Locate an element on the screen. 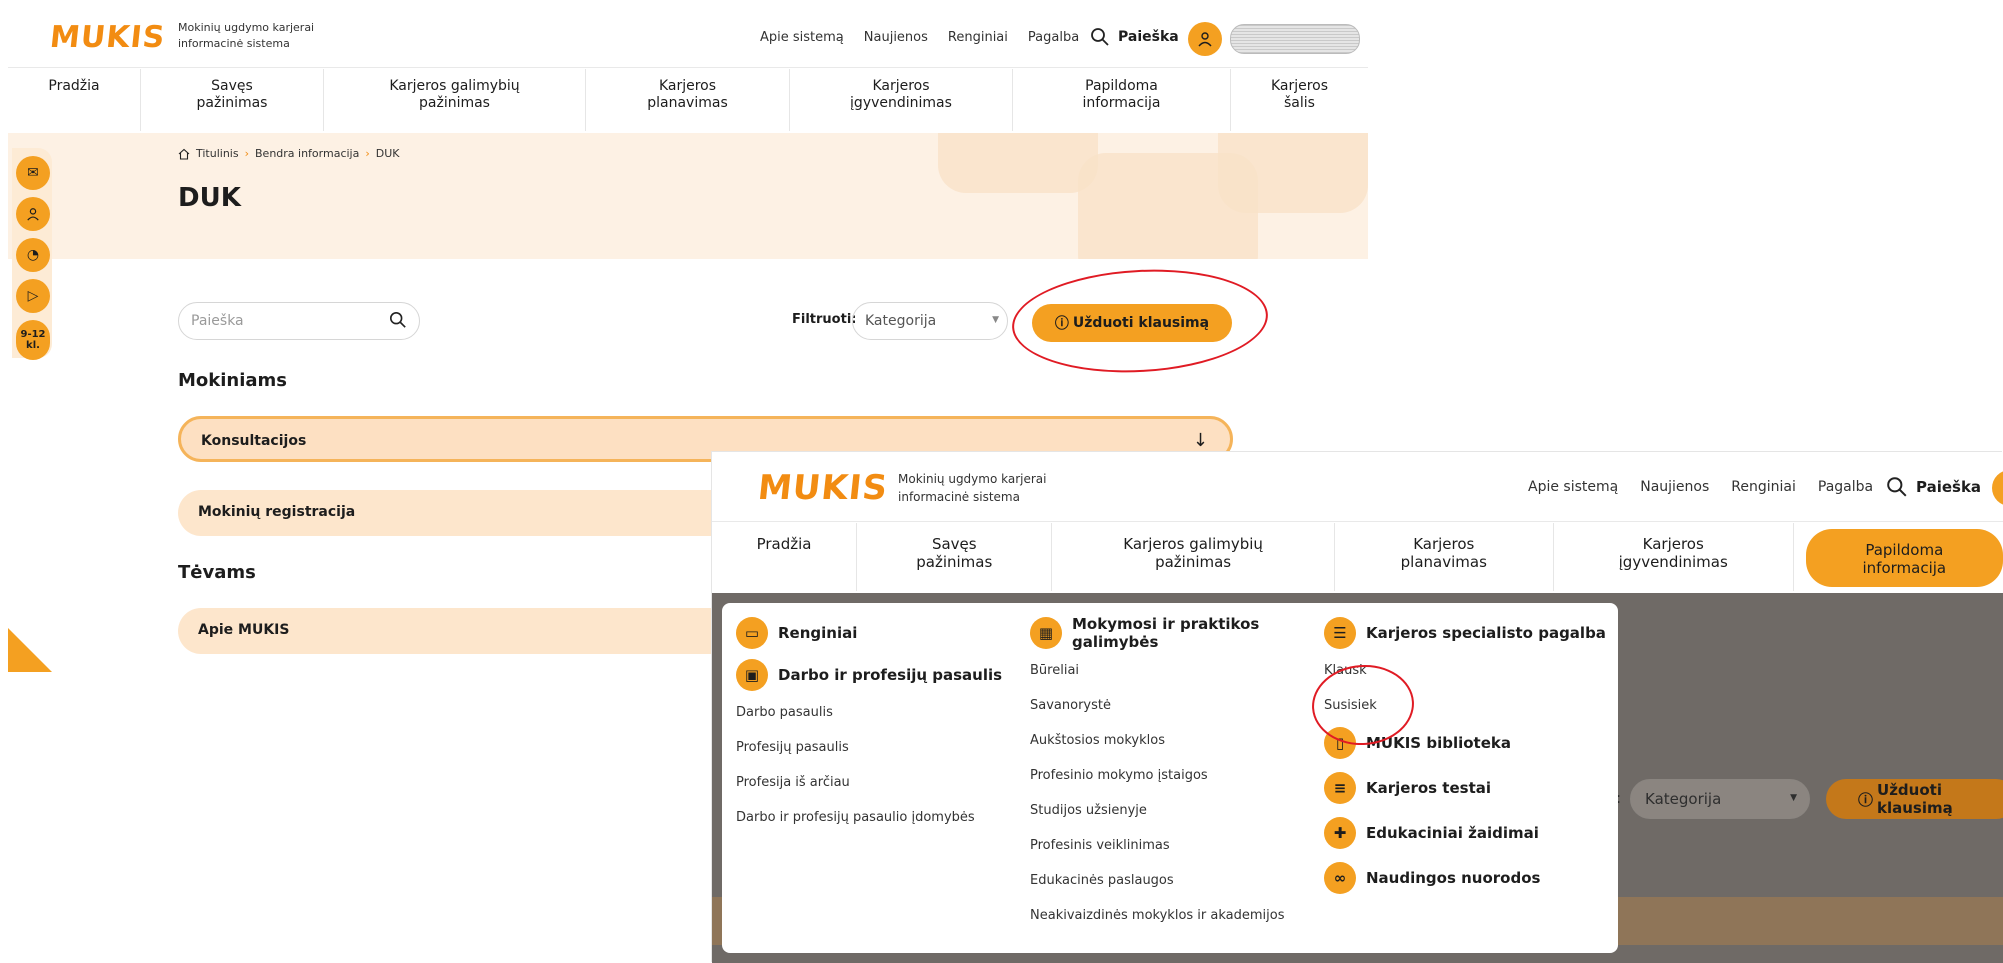 Image resolution: width=2003 pixels, height=963 pixels. section-title-students: Mokiniams is located at coordinates (233, 380).